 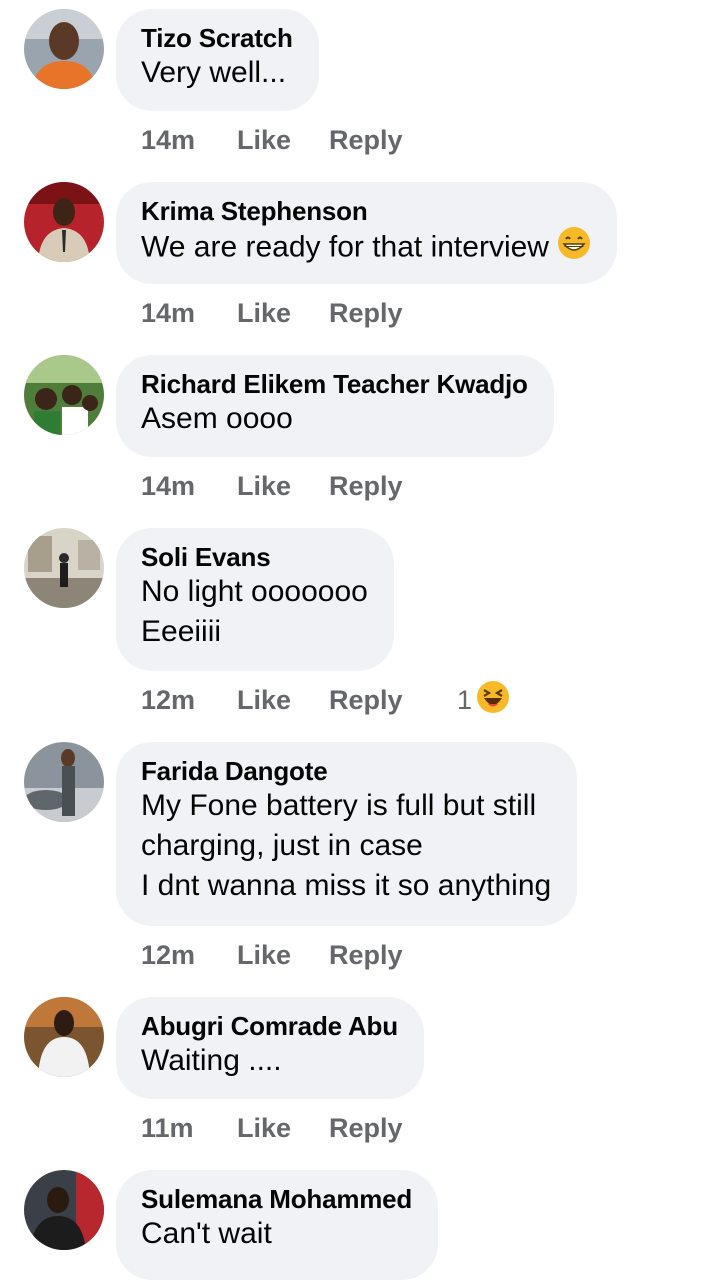 I want to click on comment-actions: 12m Like Reply, so click(x=290, y=955).